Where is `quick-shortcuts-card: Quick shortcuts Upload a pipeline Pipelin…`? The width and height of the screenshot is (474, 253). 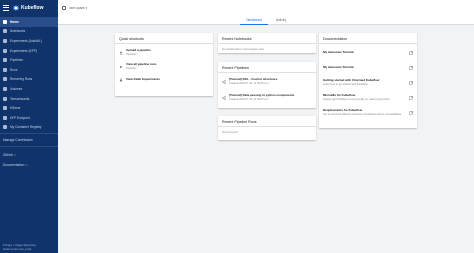
quick-shortcuts-card: Quick shortcuts Upload a pipeline Pipelin… is located at coordinates (164, 64).